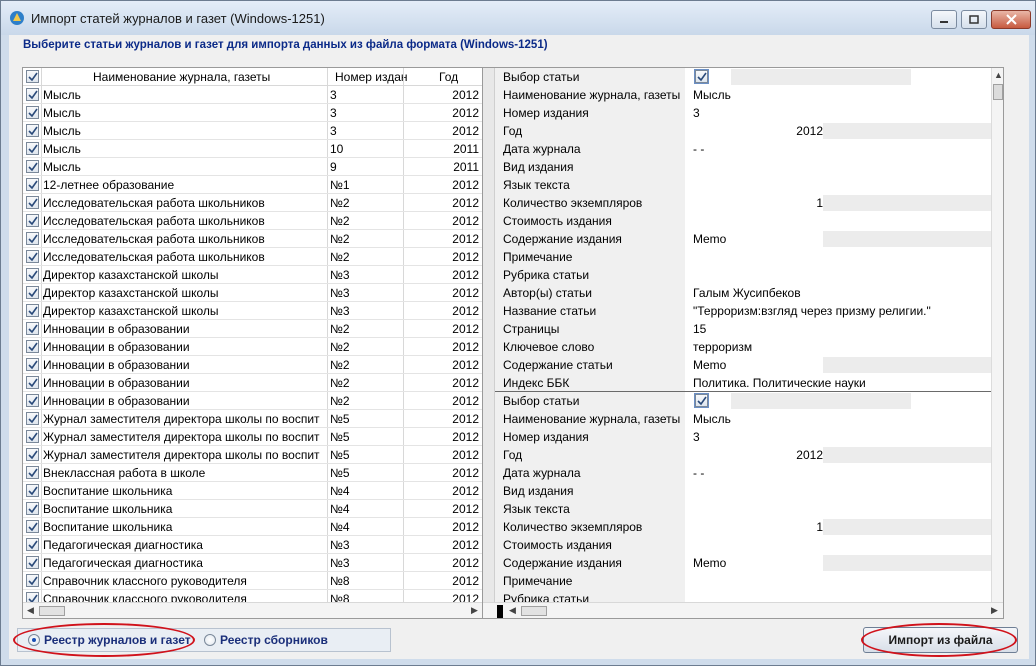  I want to click on detail-row: Индекс ББК Политика. Политические науки, so click(737, 383).